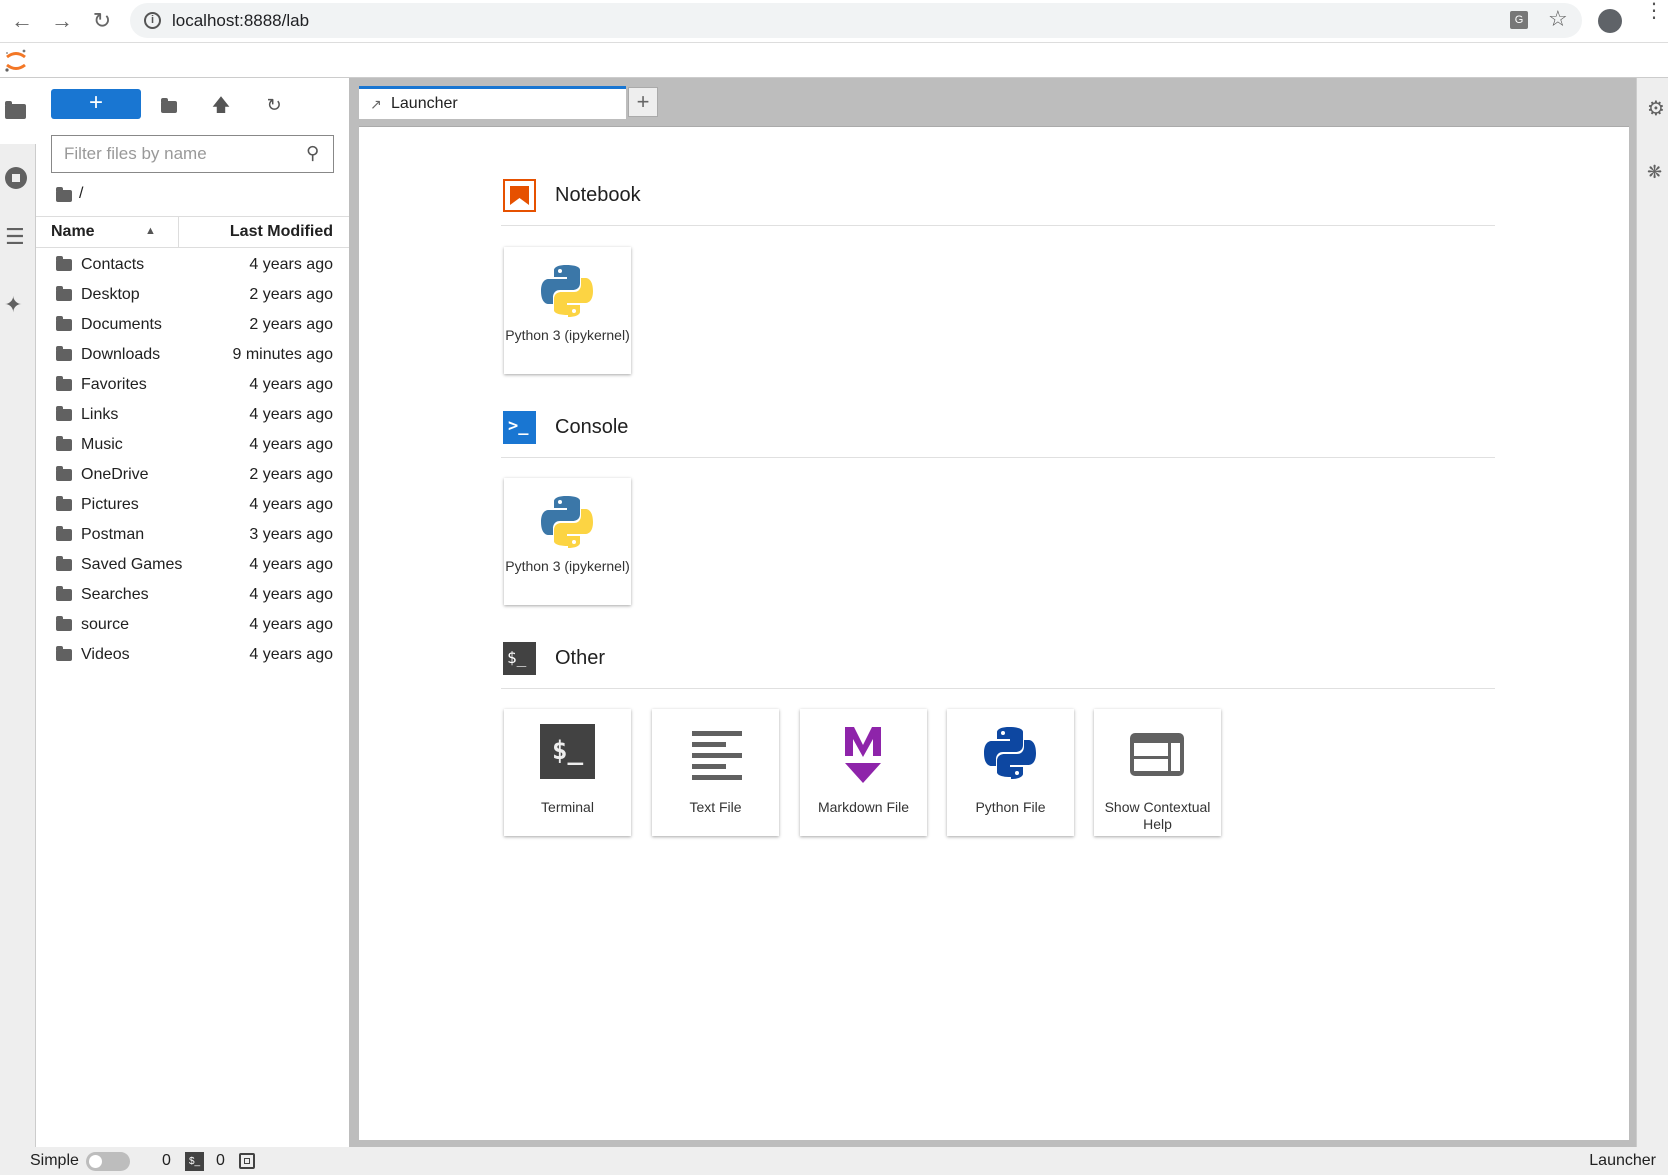 This screenshot has height=1175, width=1668. I want to click on status-current-activity: Launcher, so click(1622, 1160).